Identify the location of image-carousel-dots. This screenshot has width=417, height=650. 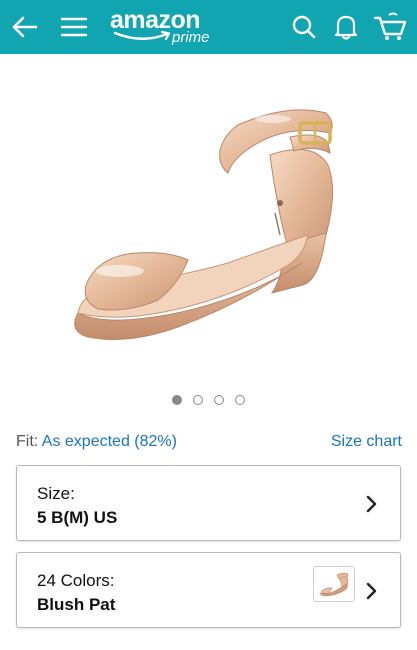
(208, 400).